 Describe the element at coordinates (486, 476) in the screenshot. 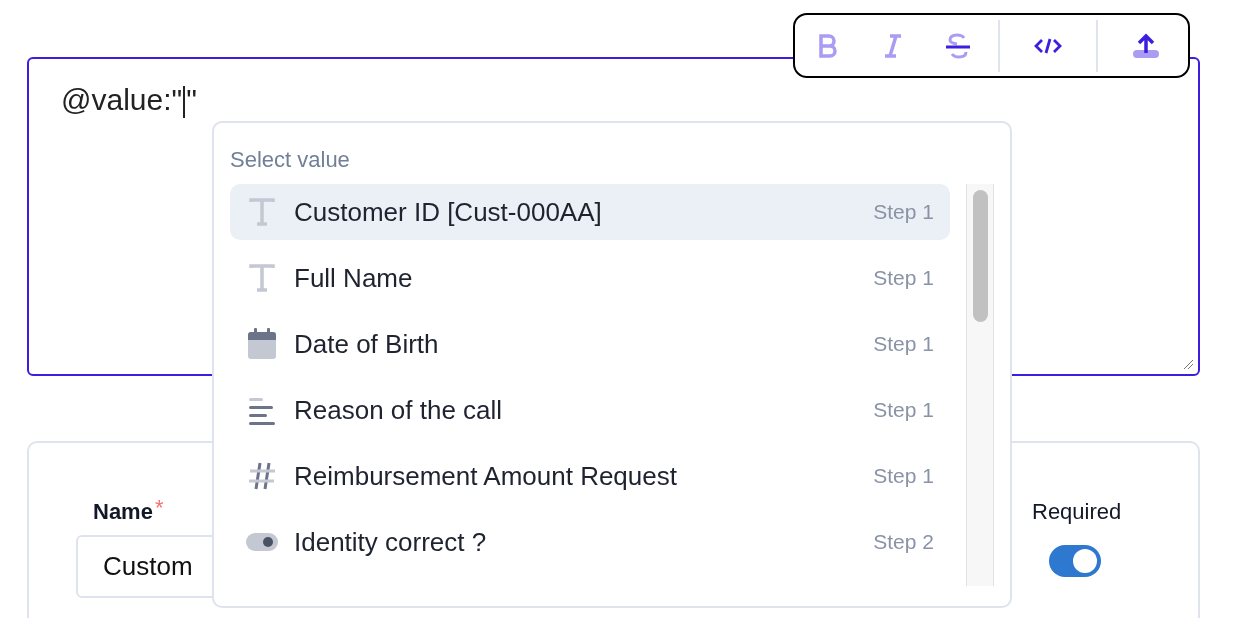

I see `option-label: Reimbursement Amount Request` at that location.